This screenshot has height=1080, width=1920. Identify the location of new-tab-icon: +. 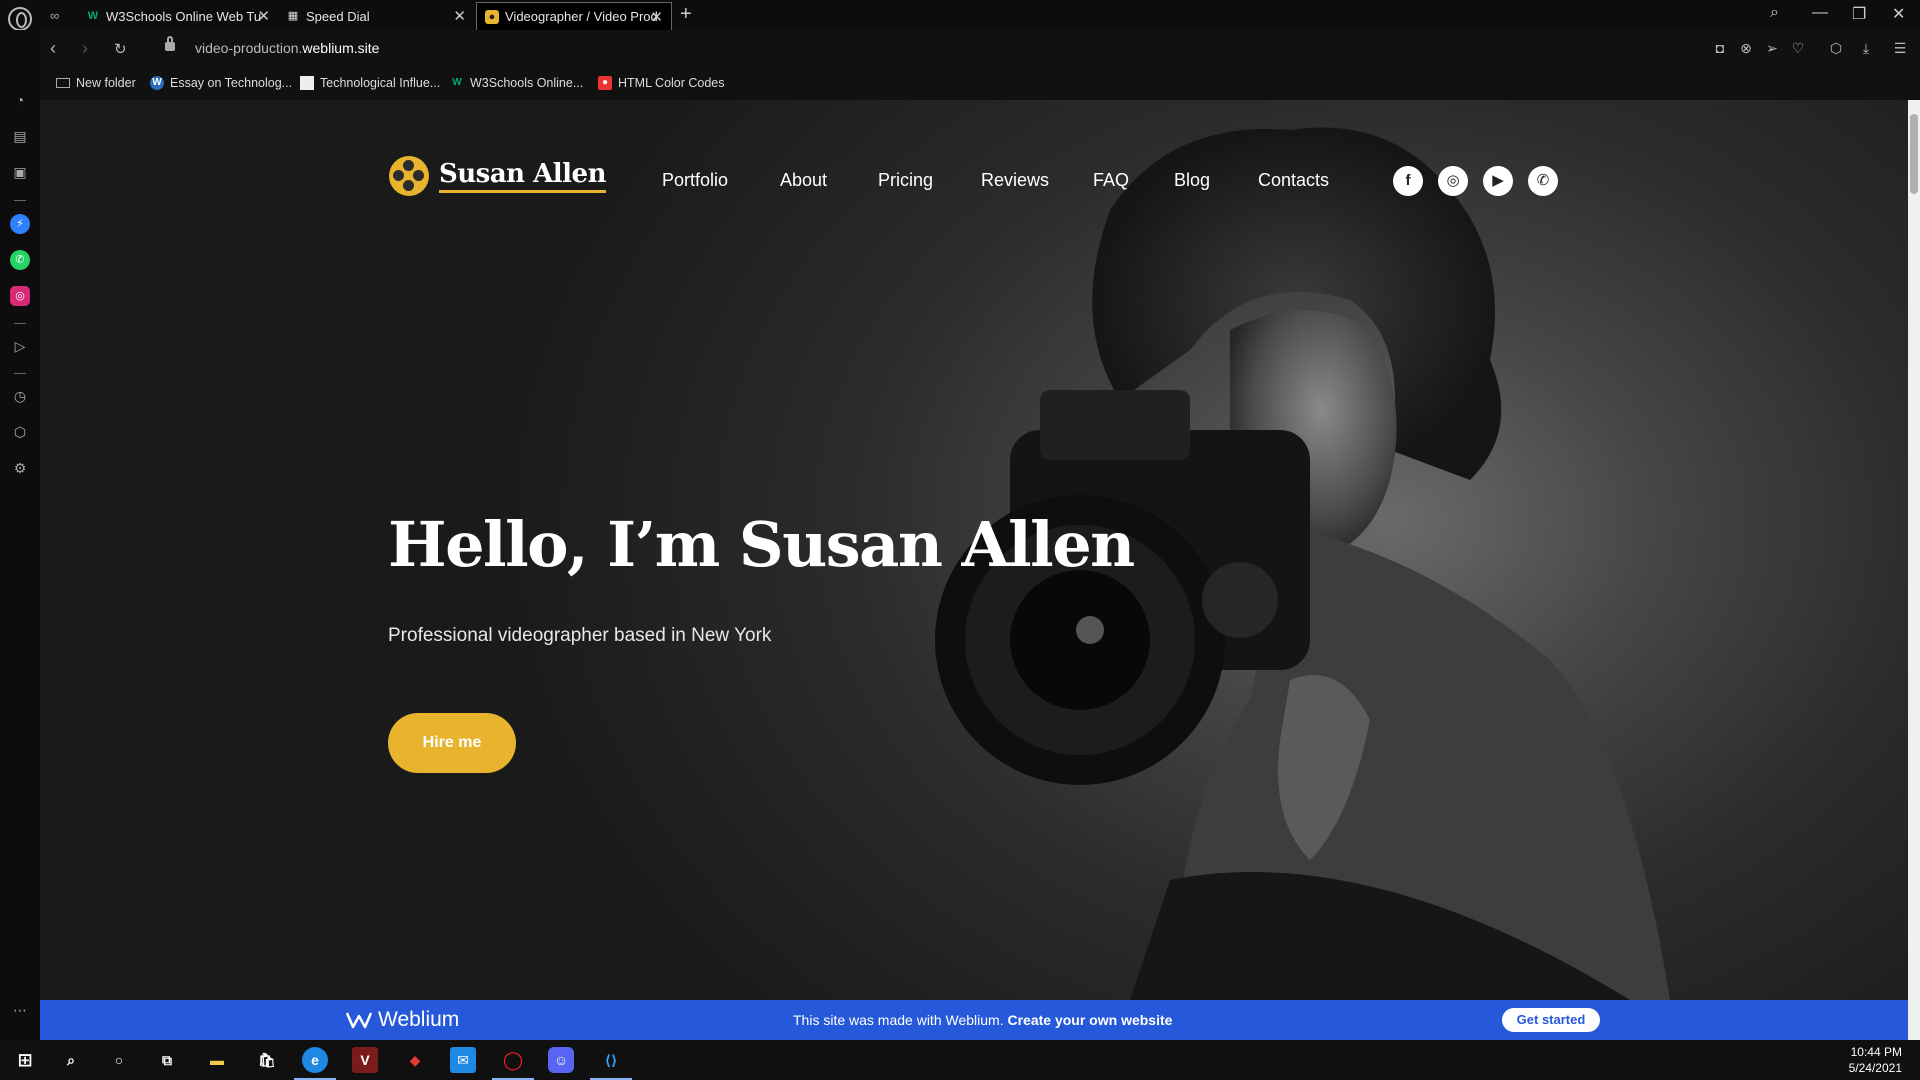
(686, 14).